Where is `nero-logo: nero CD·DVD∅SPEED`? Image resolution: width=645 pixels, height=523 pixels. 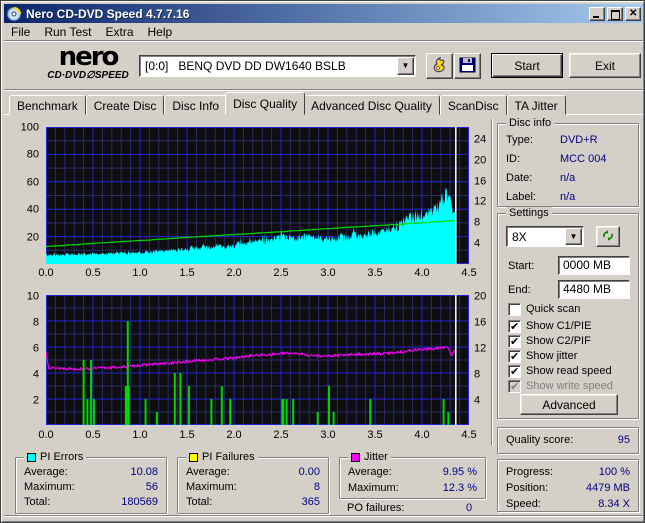
nero-logo: nero CD·DVD∅SPEED is located at coordinates (88, 62).